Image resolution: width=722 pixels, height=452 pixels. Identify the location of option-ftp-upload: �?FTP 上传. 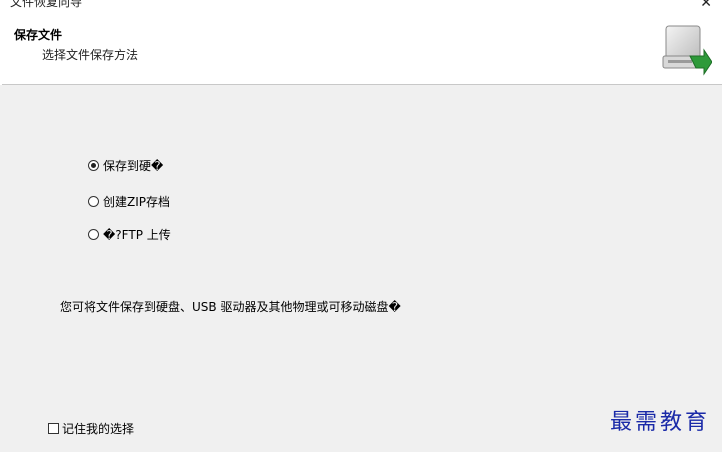
(129, 234).